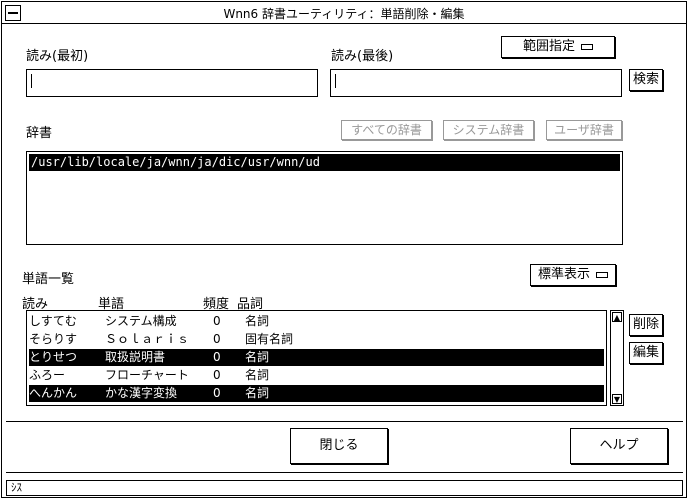 Image resolution: width=689 pixels, height=500 pixels. Describe the element at coordinates (48, 279) in the screenshot. I see `word-list-label: 単語一覧` at that location.